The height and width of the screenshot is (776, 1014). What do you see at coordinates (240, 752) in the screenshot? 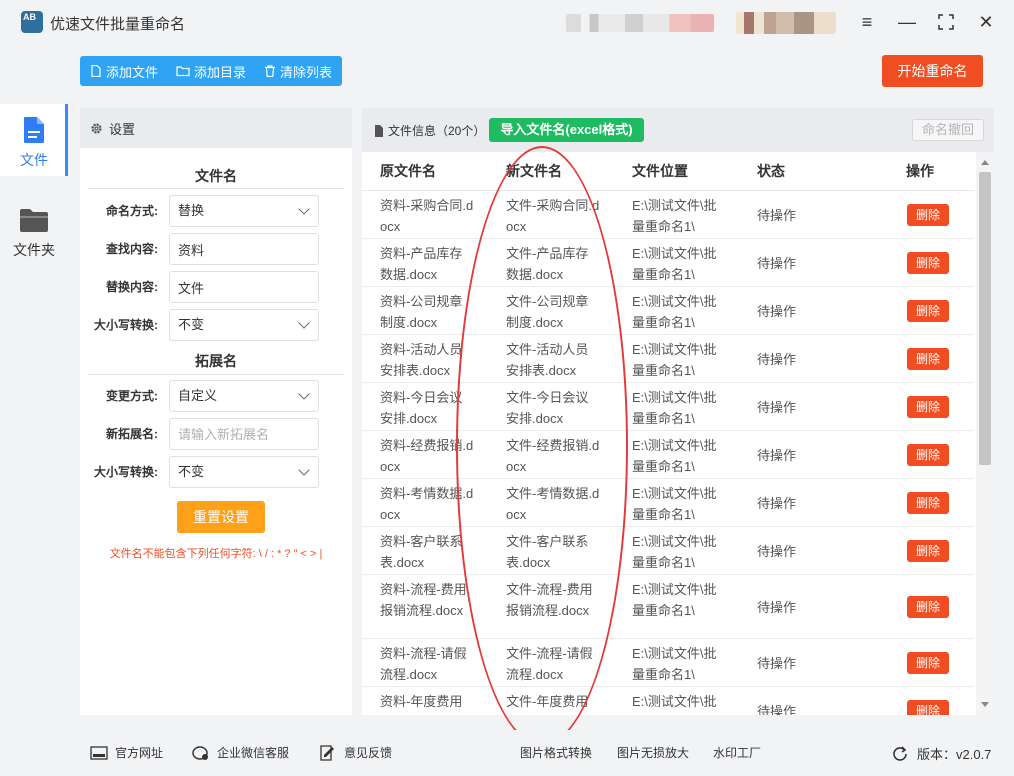
I see `wechat-support-link: 企业微信客服` at bounding box center [240, 752].